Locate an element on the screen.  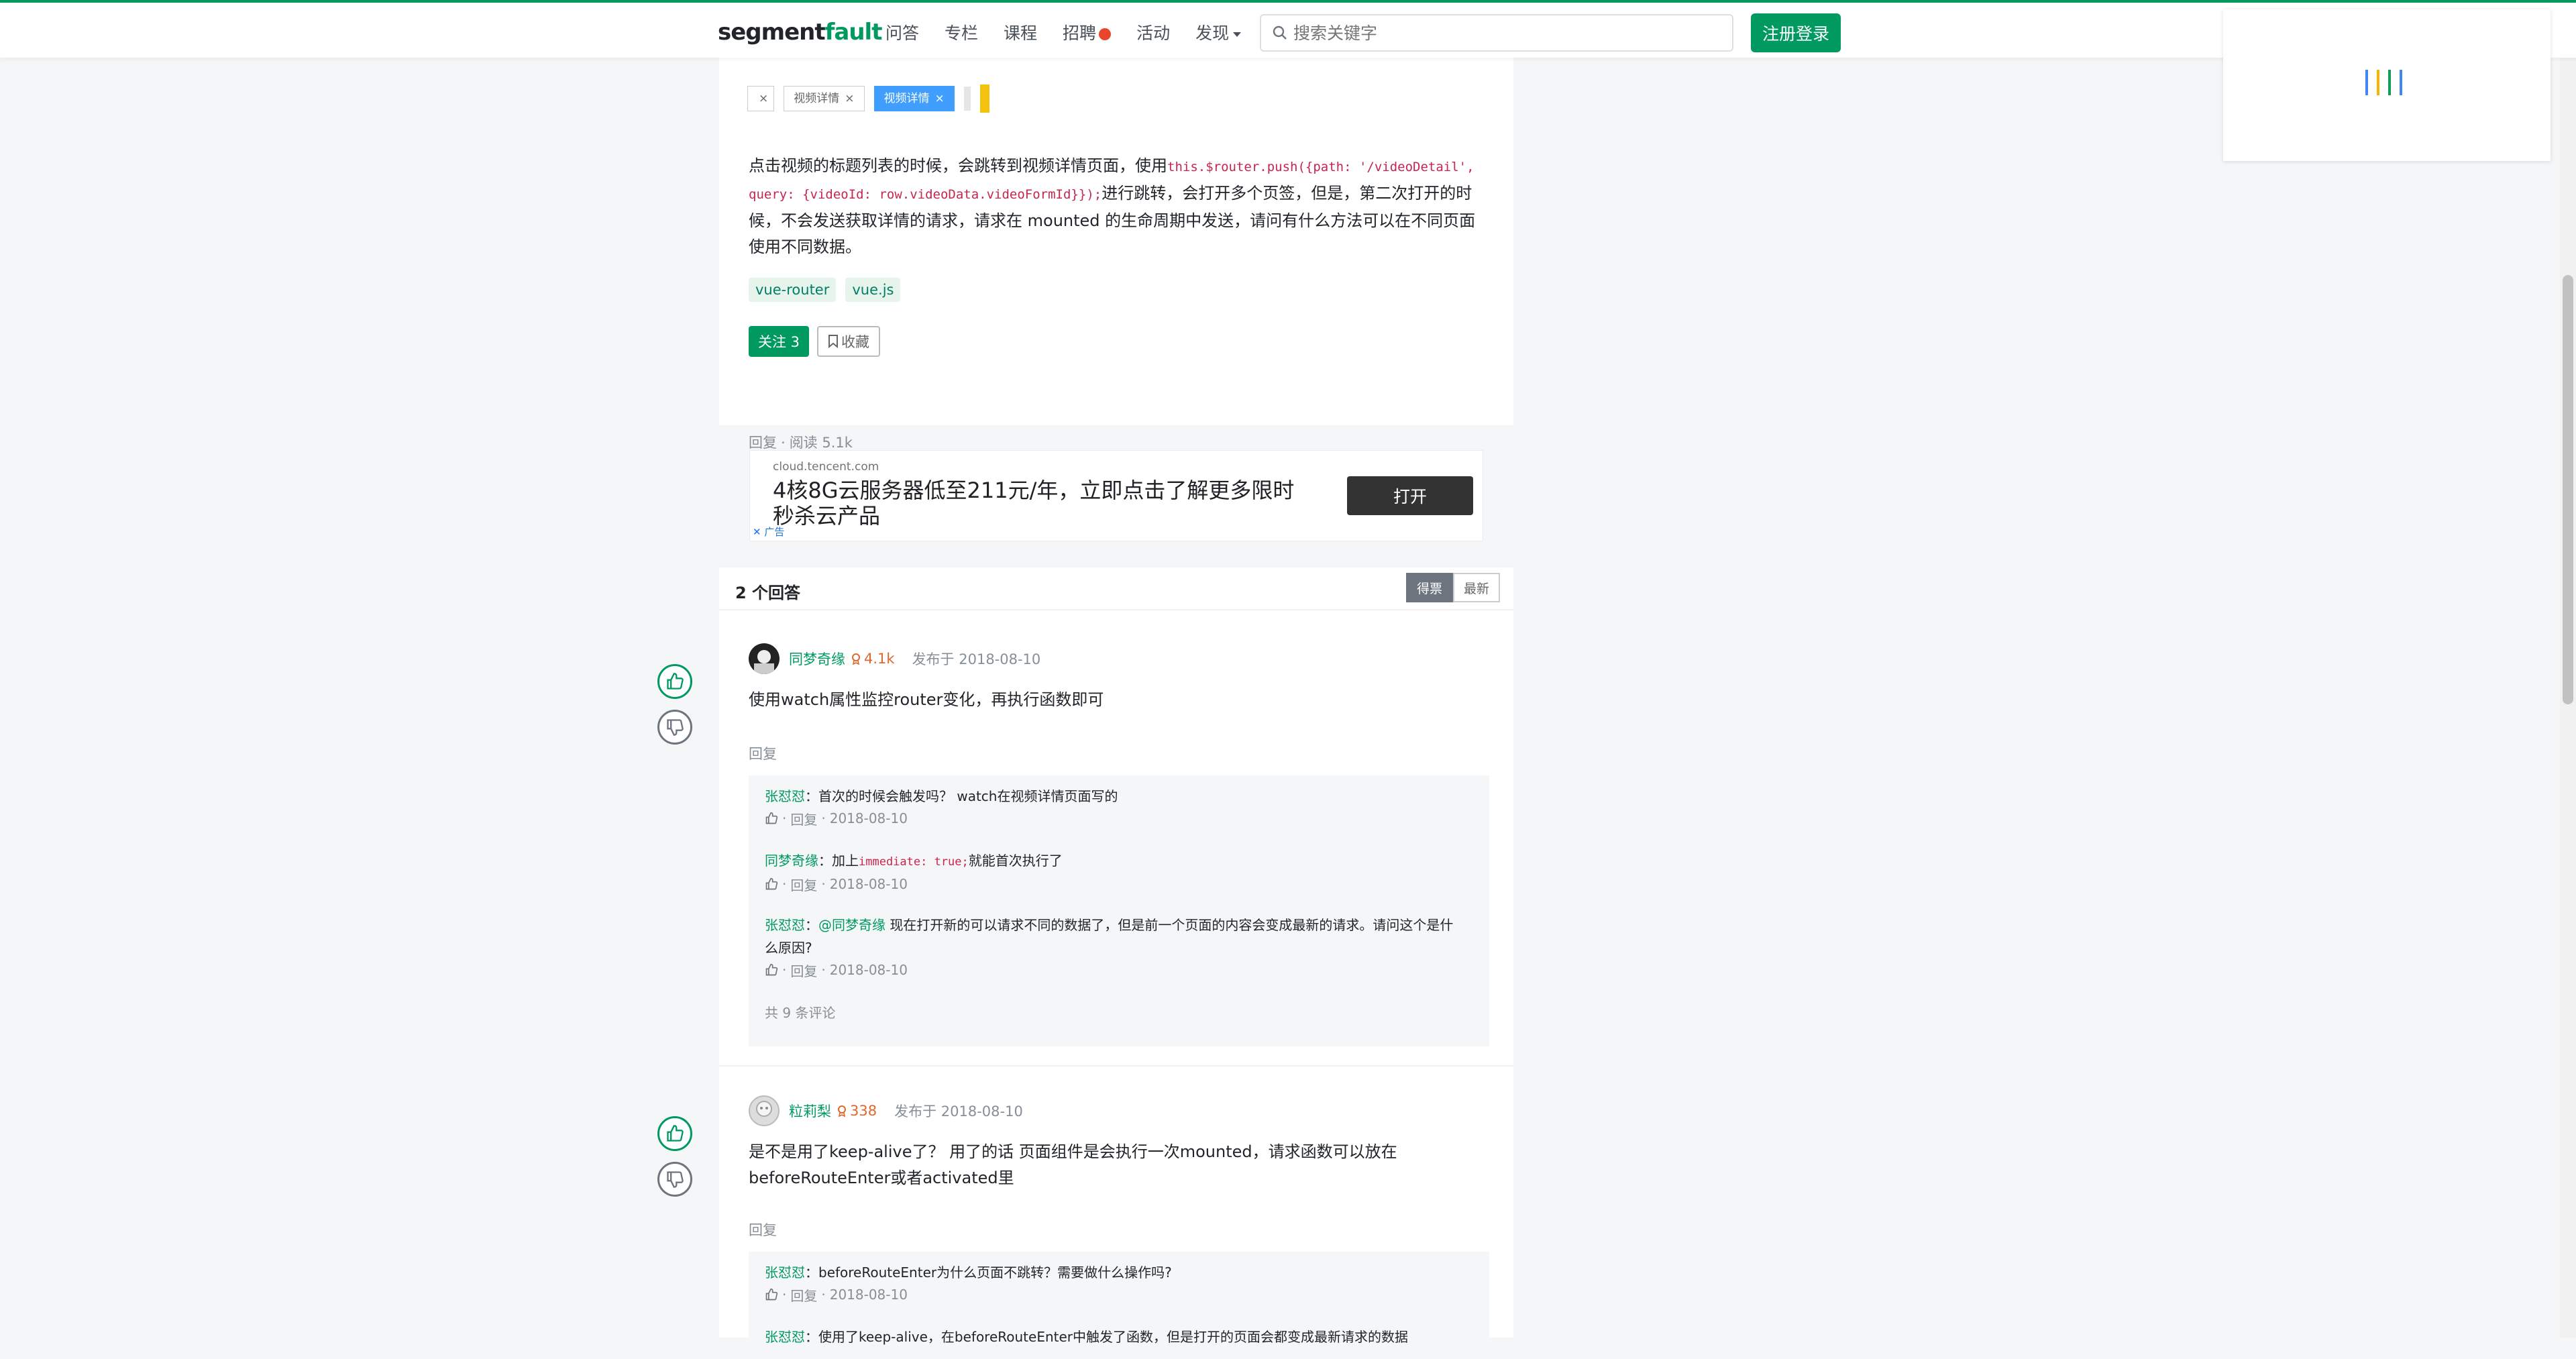
answers-heading: 2 个回答 is located at coordinates (768, 593).